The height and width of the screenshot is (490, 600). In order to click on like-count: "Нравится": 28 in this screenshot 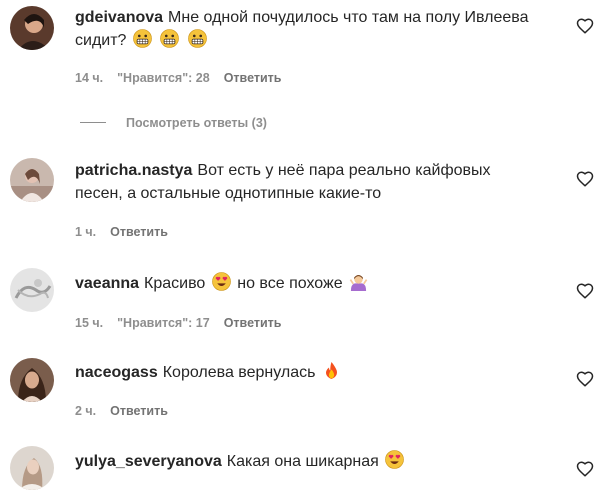, I will do `click(163, 78)`.